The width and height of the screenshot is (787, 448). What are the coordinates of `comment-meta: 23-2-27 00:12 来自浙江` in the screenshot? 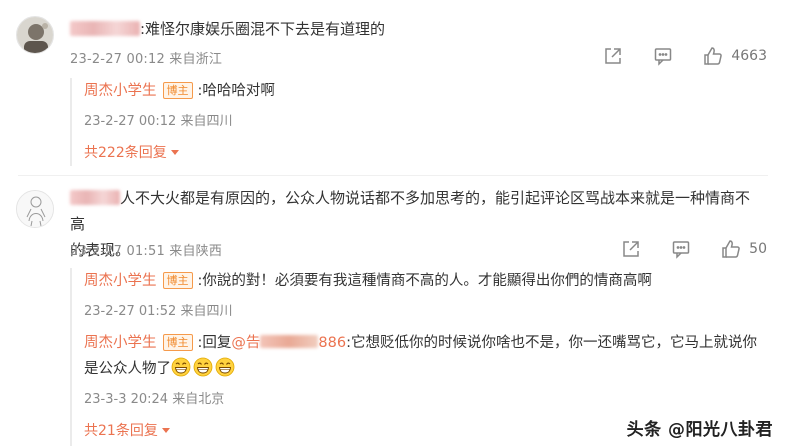 It's located at (146, 57).